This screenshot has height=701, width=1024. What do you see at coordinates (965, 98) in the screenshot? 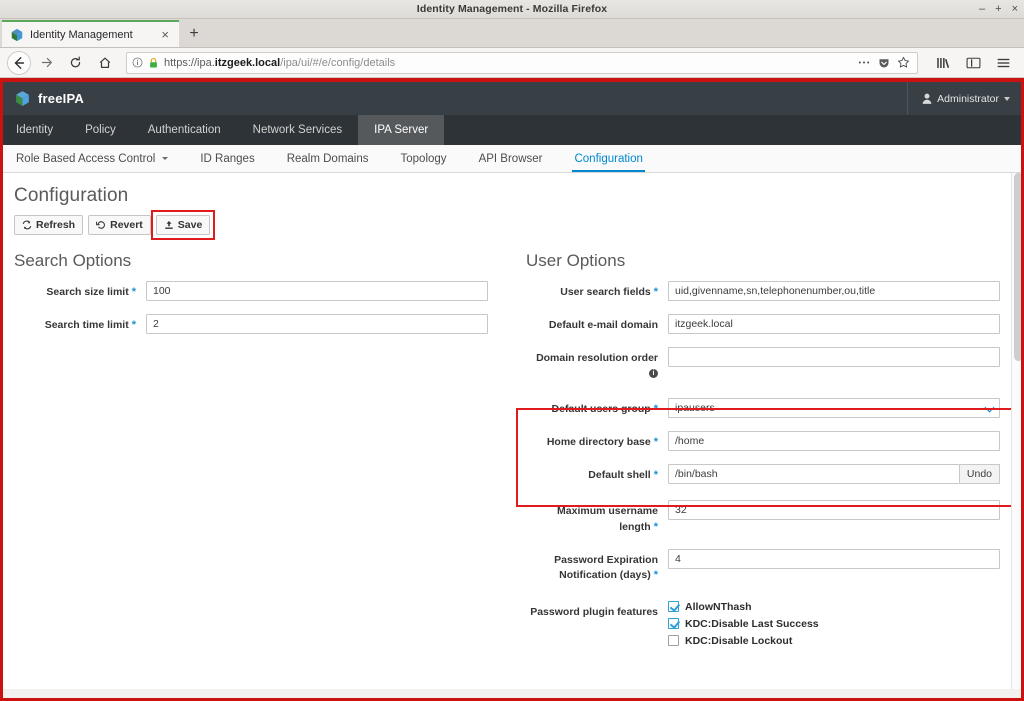
I see `user-menu: Administrator` at bounding box center [965, 98].